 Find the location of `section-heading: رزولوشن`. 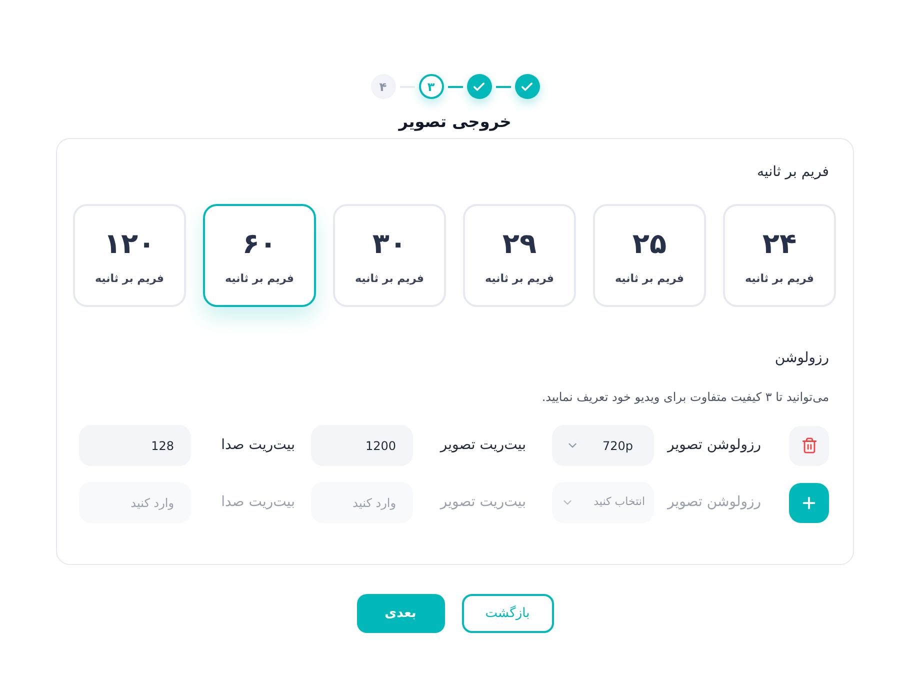

section-heading: رزولوشن is located at coordinates (801, 358).